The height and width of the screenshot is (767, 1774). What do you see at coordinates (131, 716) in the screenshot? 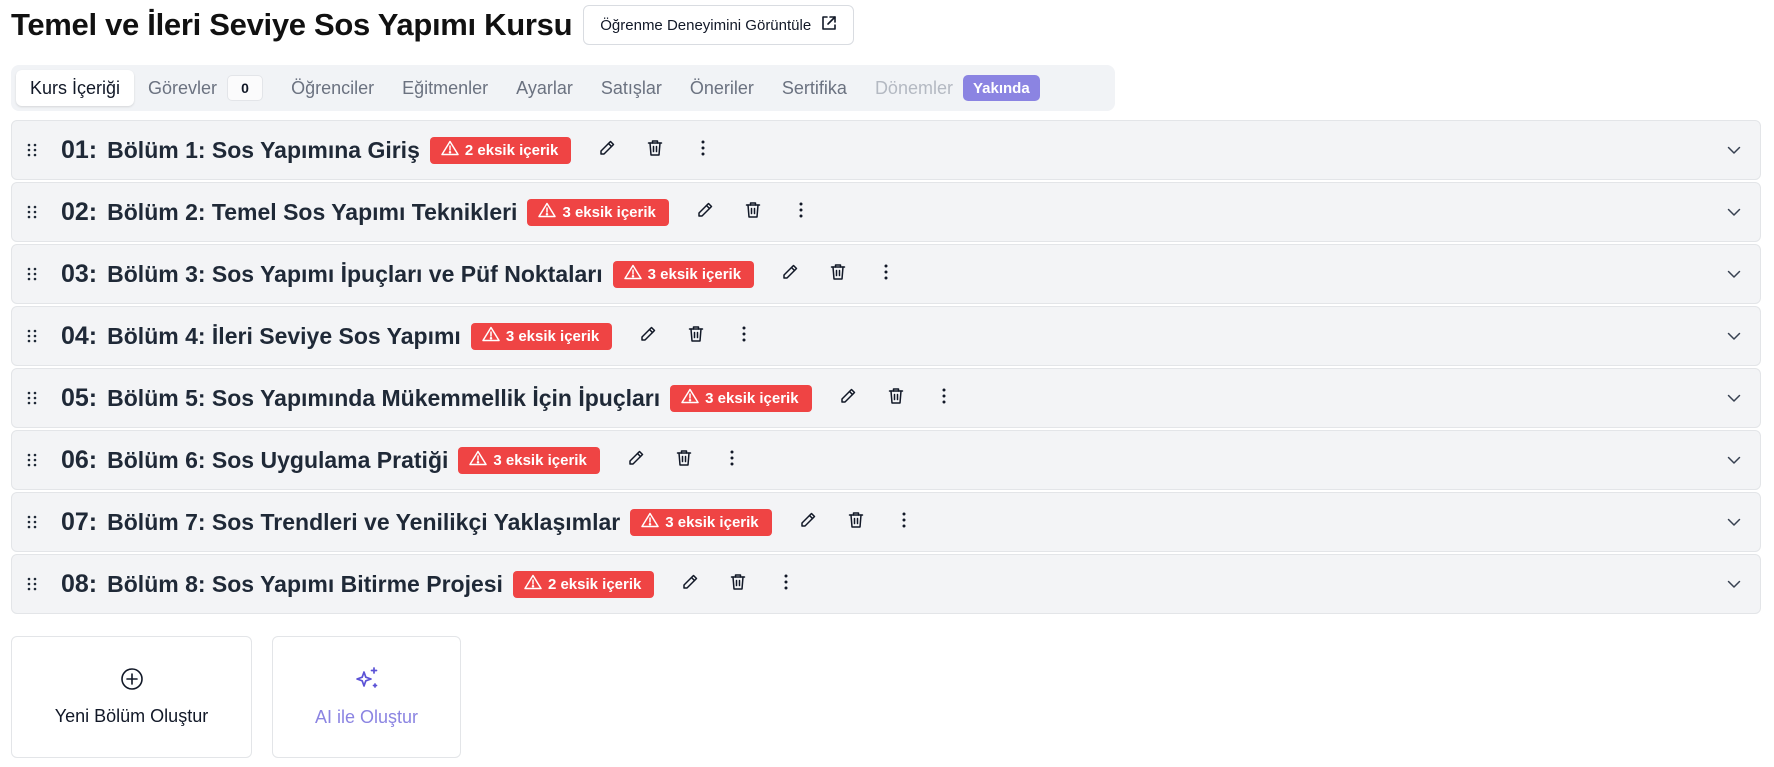
I see `new-section-label: Yeni Bölüm Oluştur` at bounding box center [131, 716].